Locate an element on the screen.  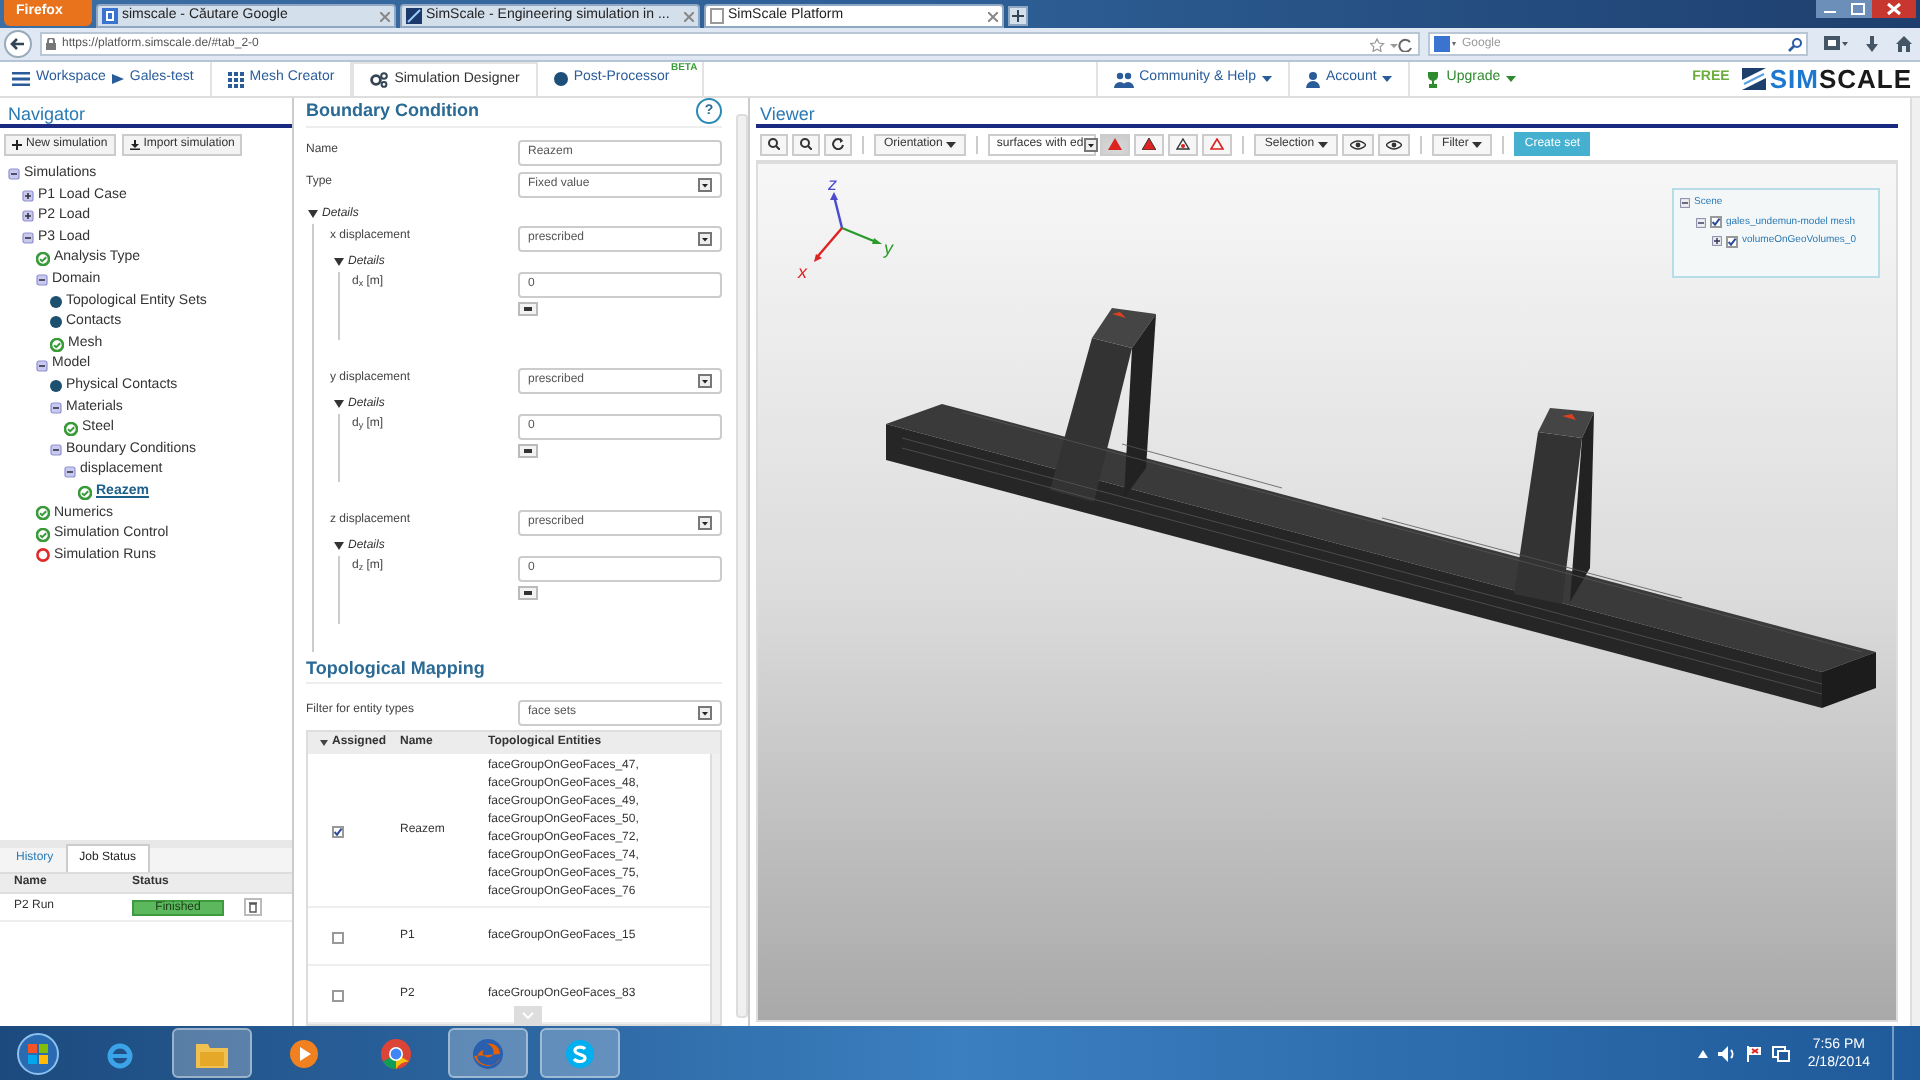
grid-icon is located at coordinates (235, 79).